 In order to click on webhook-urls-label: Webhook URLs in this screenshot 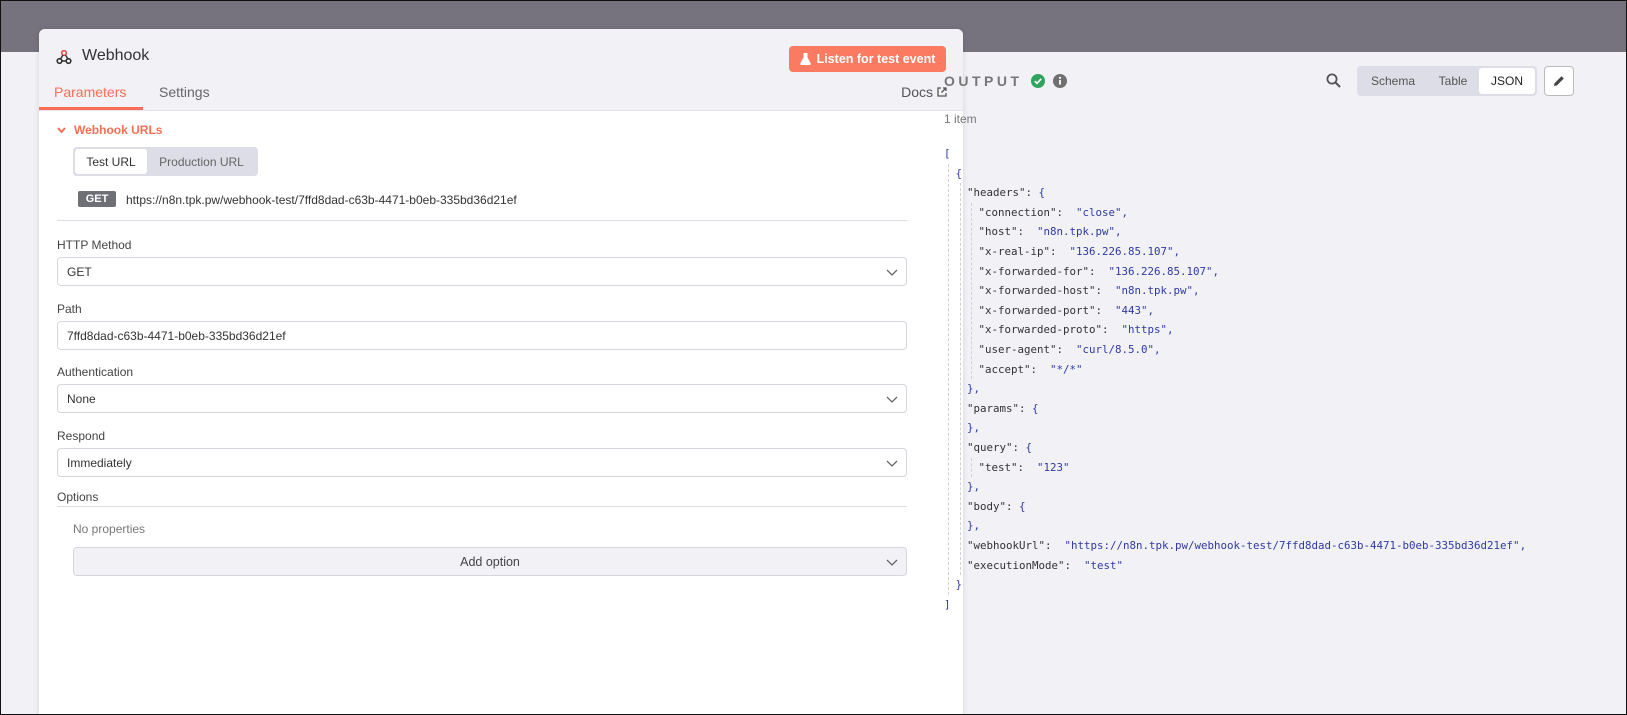, I will do `click(118, 130)`.